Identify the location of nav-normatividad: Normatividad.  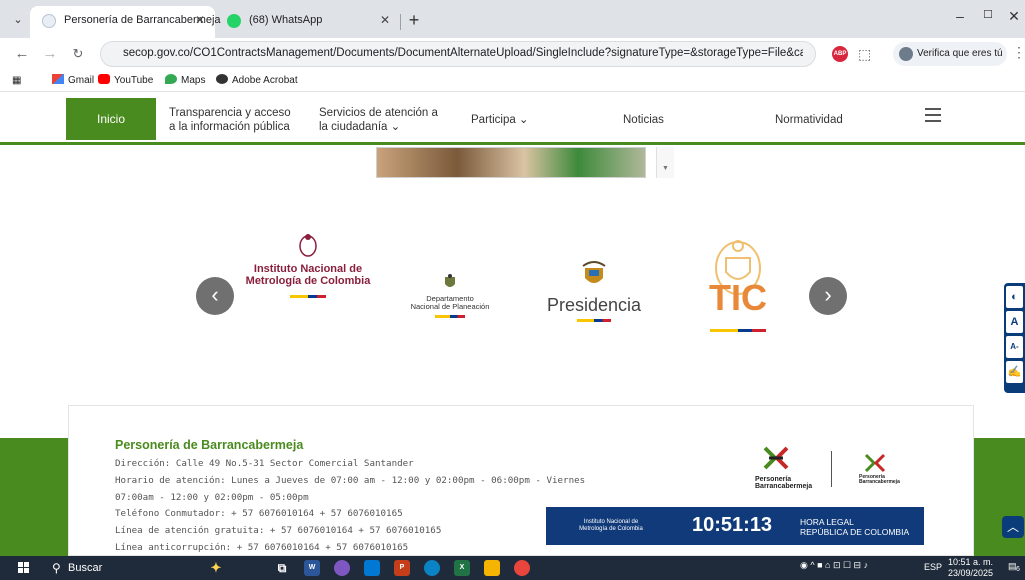
(809, 120).